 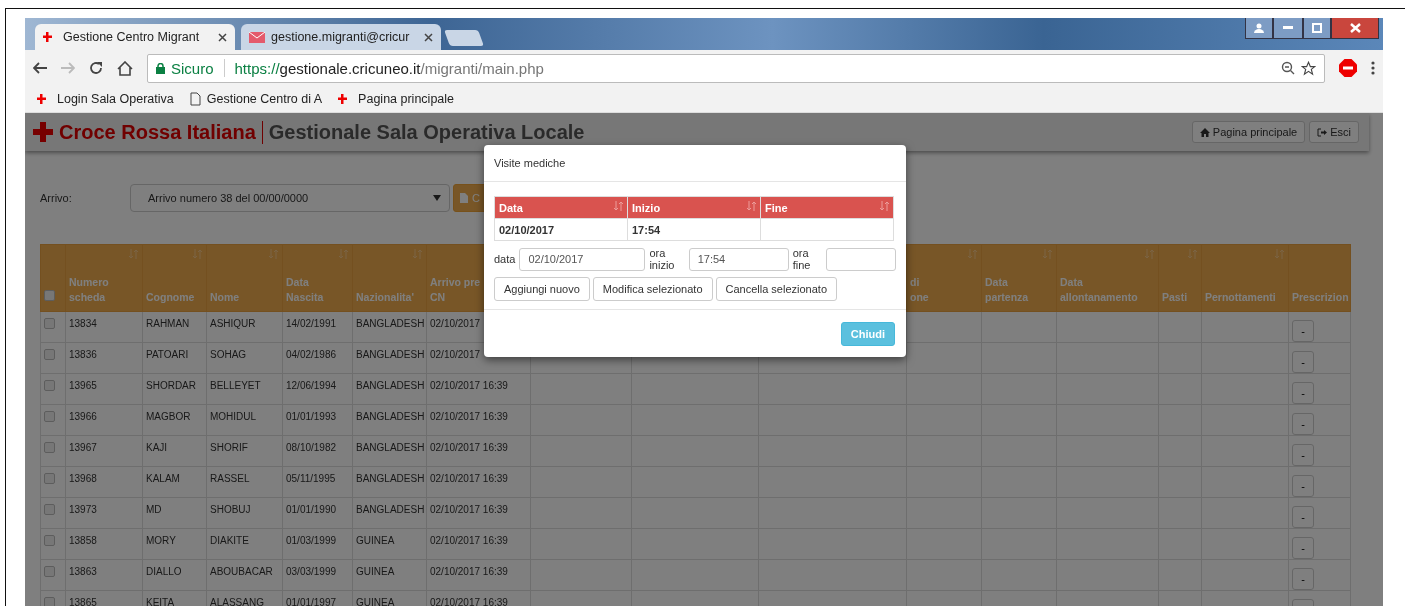 What do you see at coordinates (1288, 68) in the screenshot?
I see `zoom-out-icon` at bounding box center [1288, 68].